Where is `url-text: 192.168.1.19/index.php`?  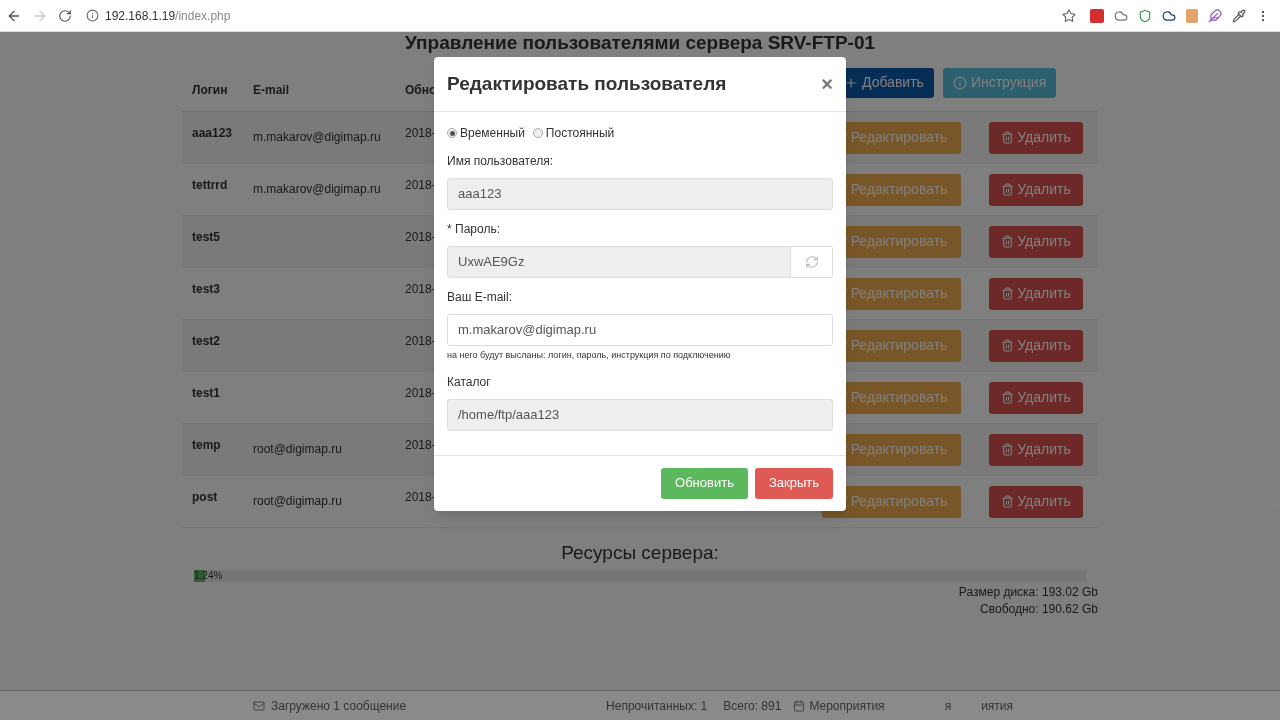 url-text: 192.168.1.19/index.php is located at coordinates (168, 16).